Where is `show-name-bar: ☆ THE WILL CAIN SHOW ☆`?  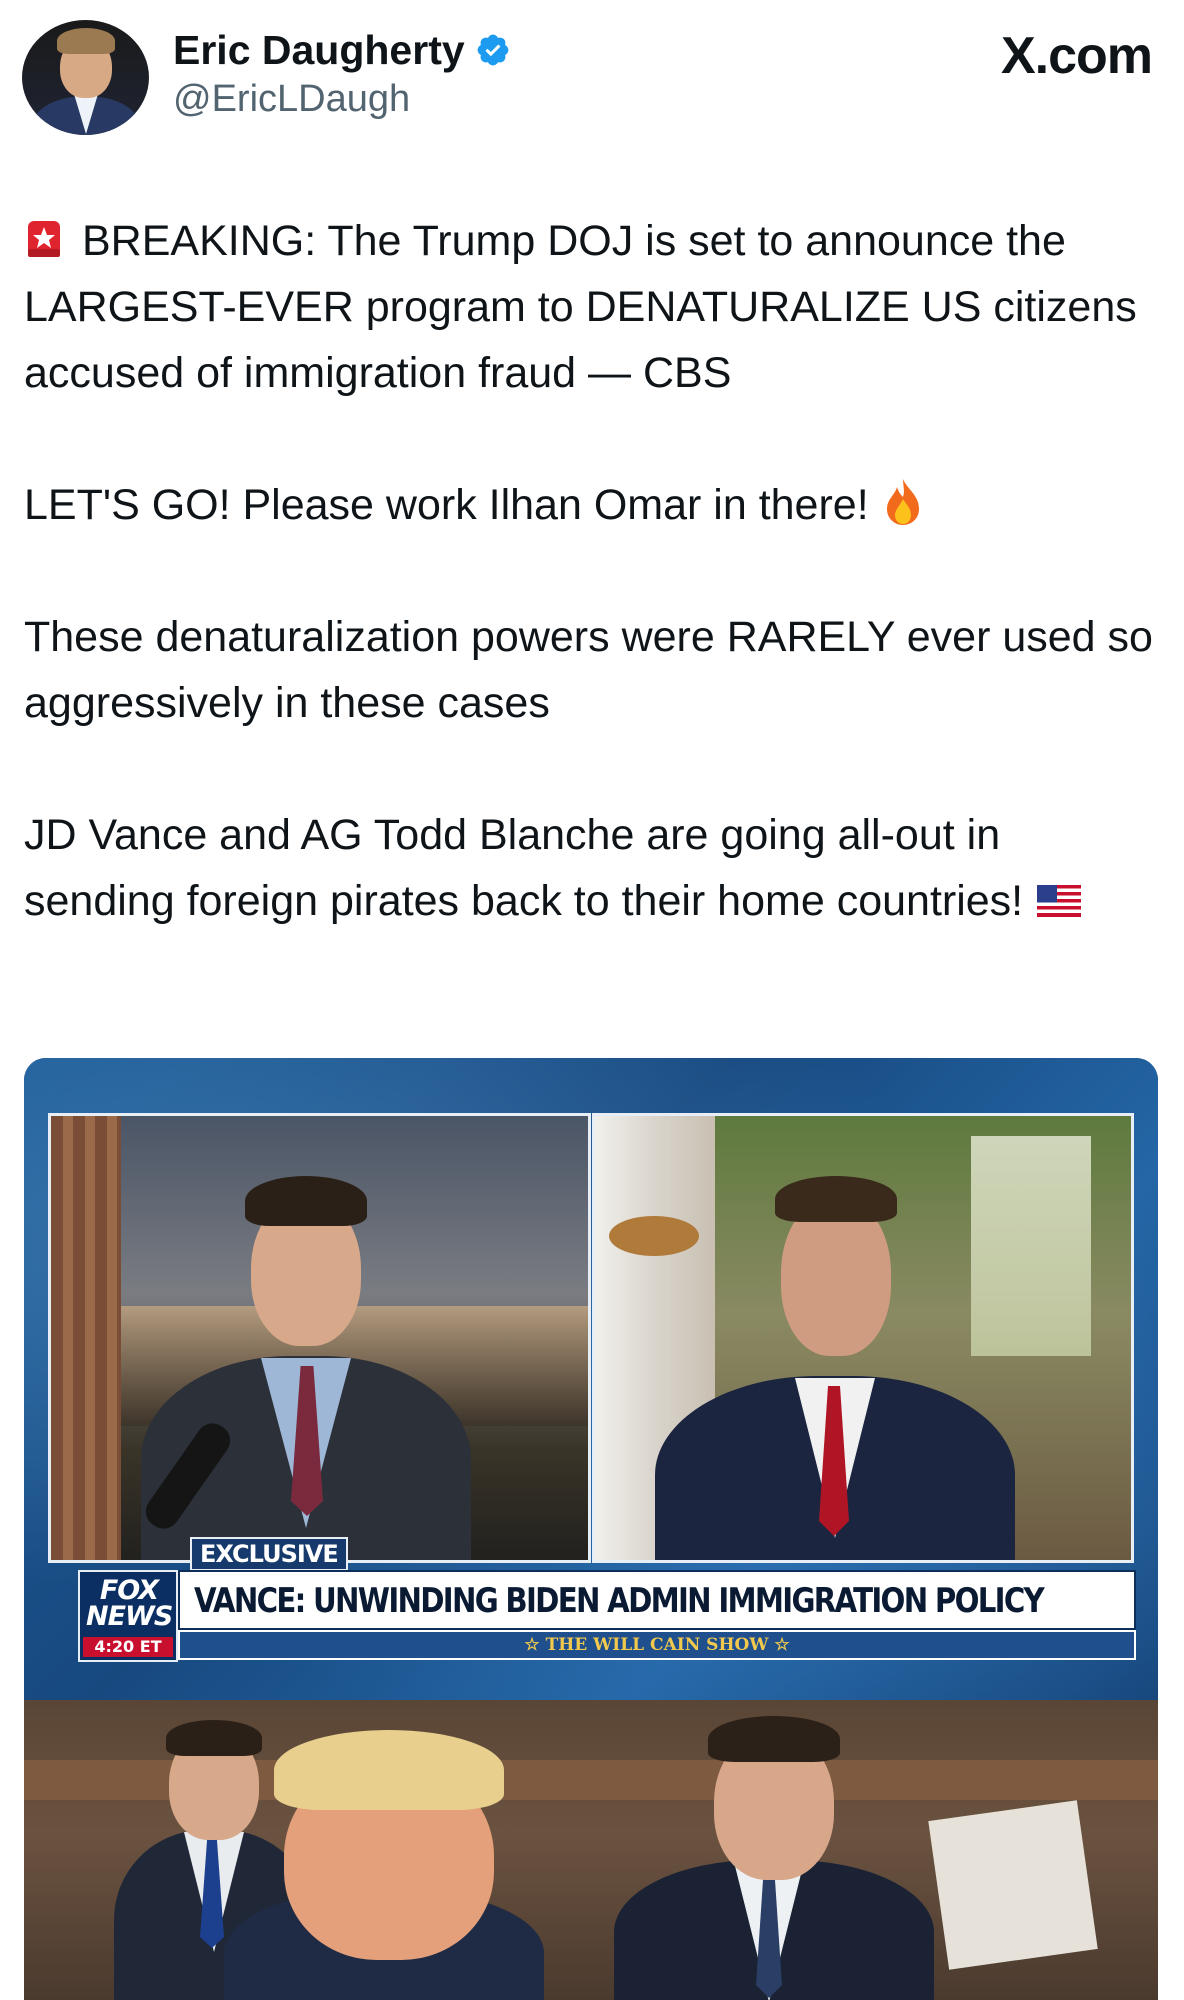 show-name-bar: ☆ THE WILL CAIN SHOW ☆ is located at coordinates (657, 1645).